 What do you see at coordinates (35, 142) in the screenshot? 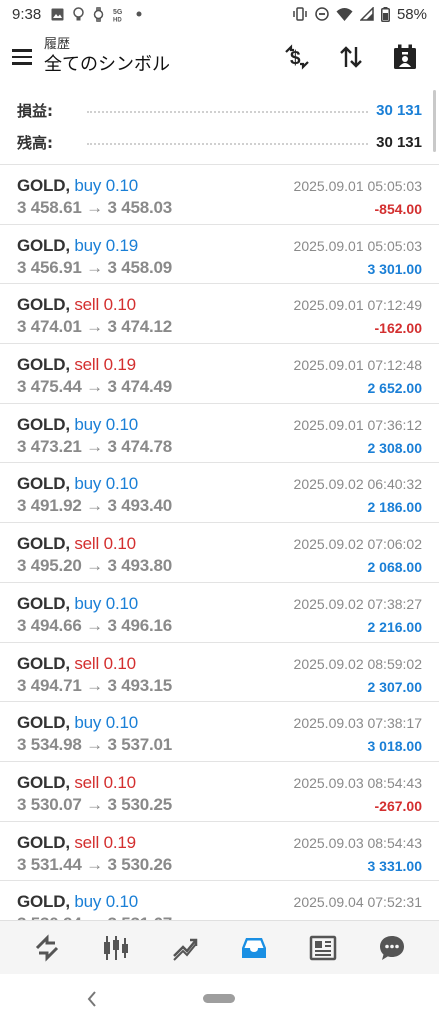
I see `balance-label: 残高:` at bounding box center [35, 142].